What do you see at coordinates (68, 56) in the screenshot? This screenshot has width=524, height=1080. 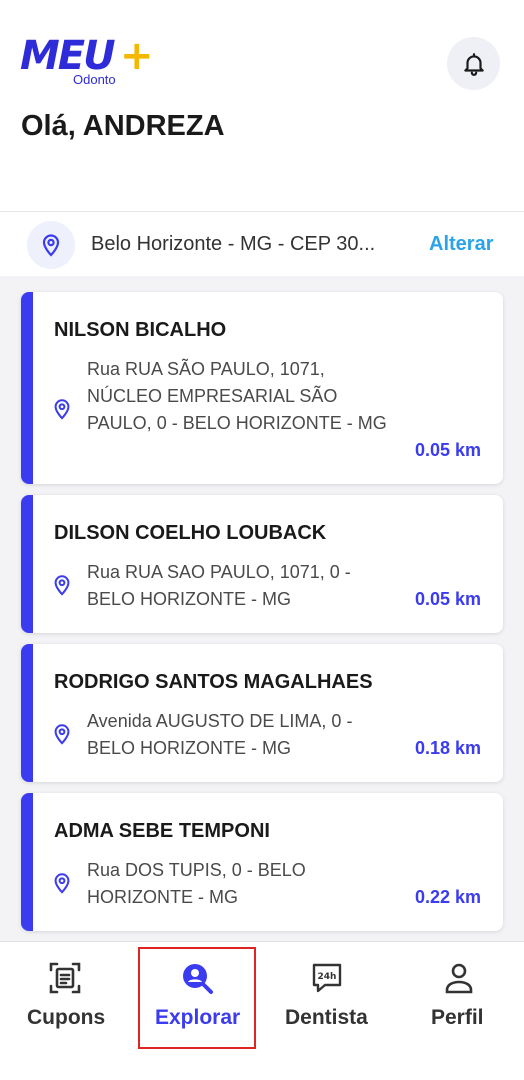 I see `logo-main-text: MEU` at bounding box center [68, 56].